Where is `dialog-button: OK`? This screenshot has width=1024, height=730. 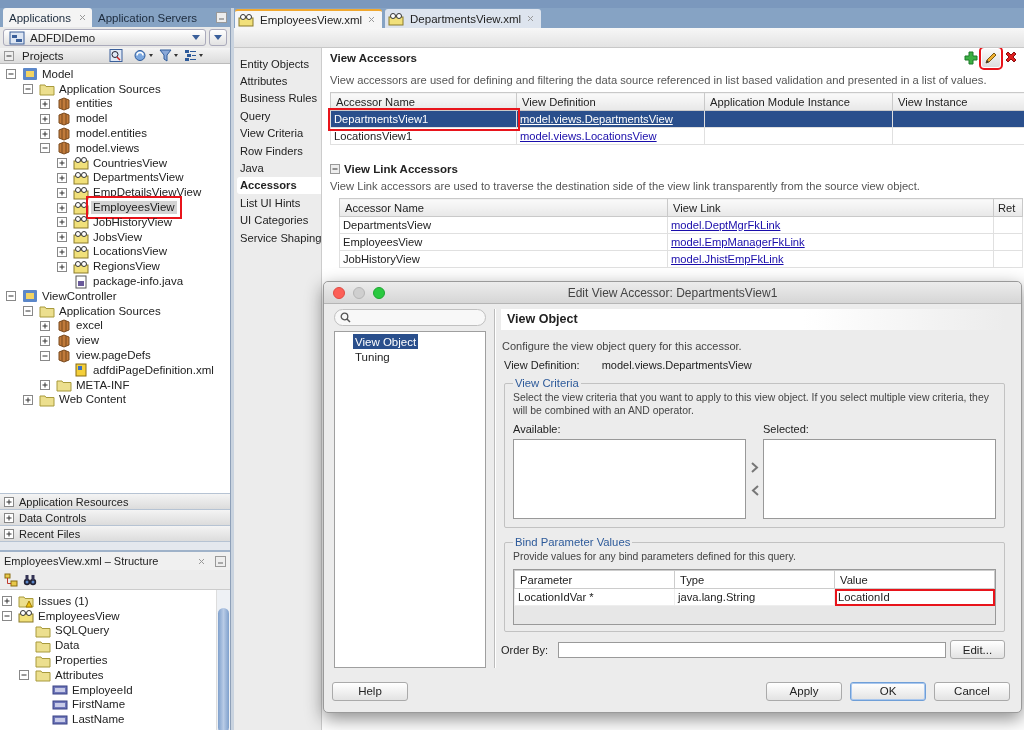 dialog-button: OK is located at coordinates (888, 691).